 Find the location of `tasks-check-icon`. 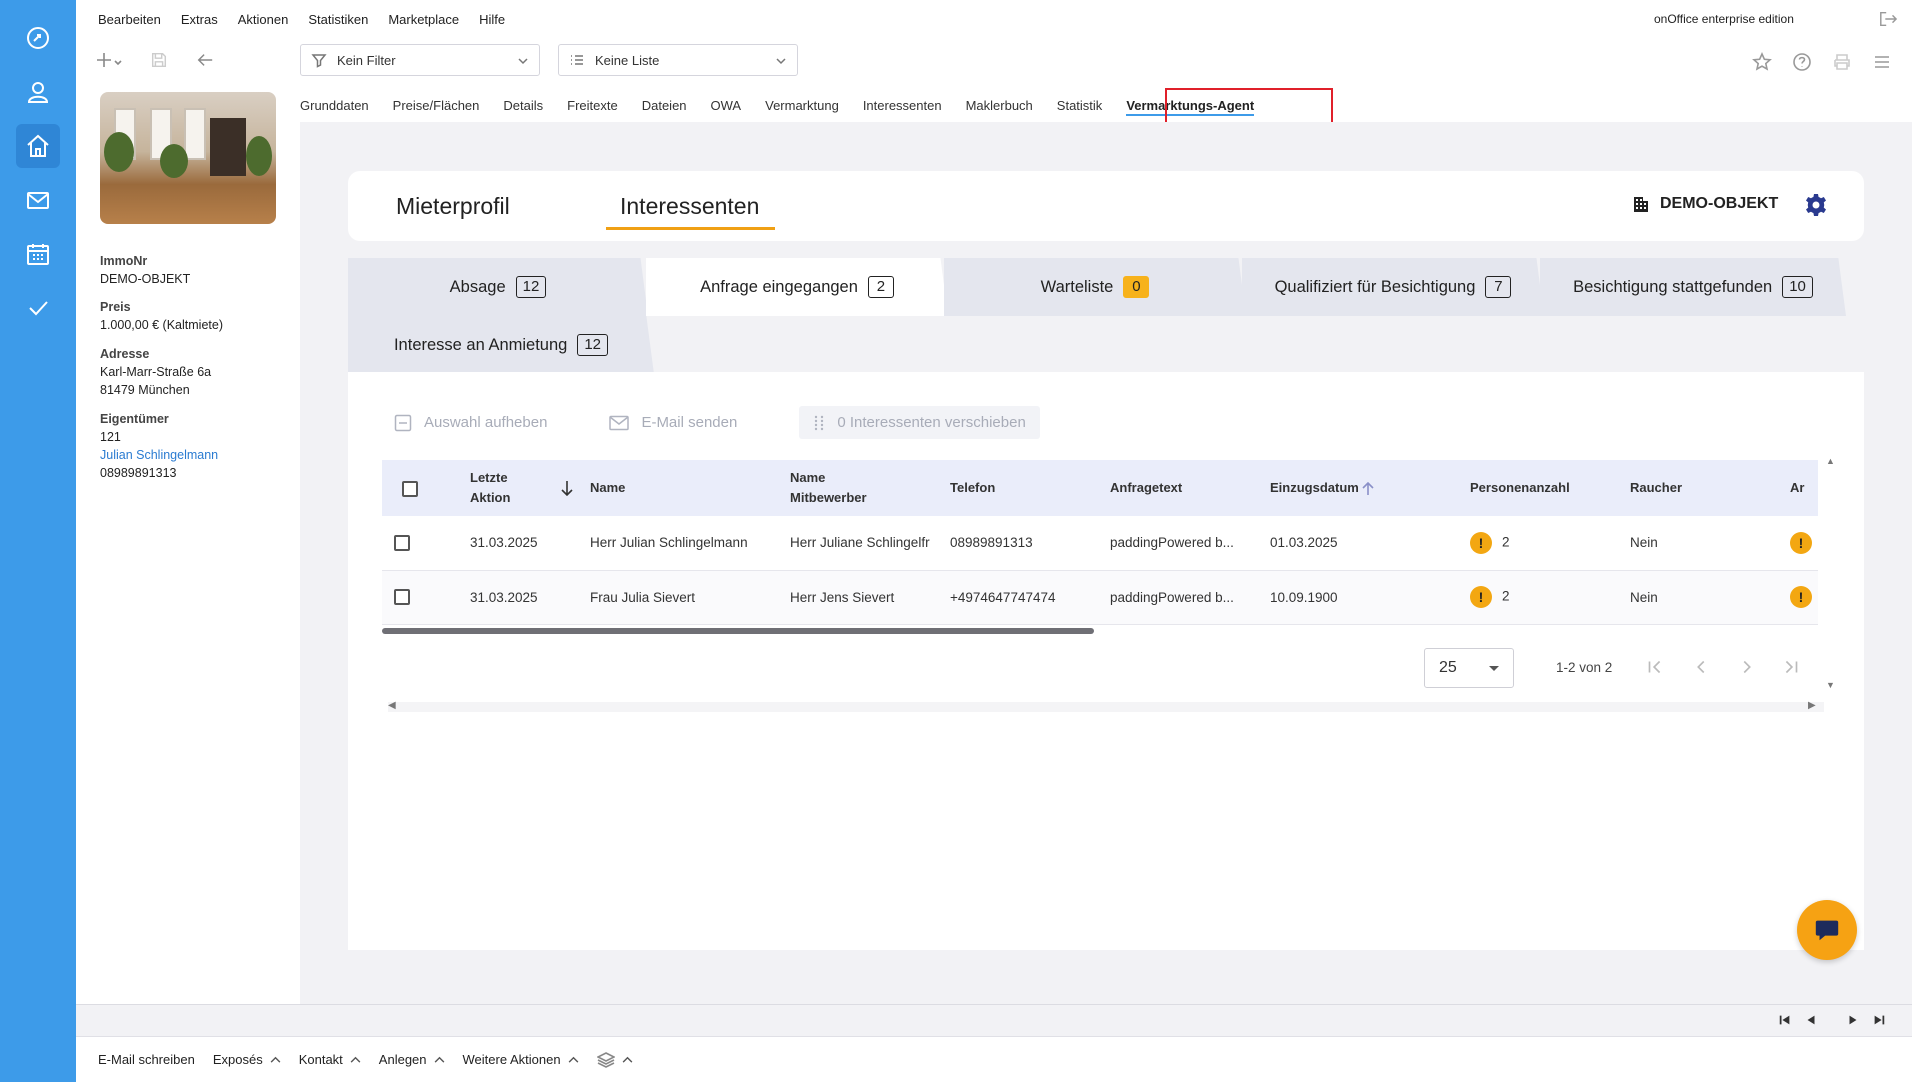

tasks-check-icon is located at coordinates (38, 308).